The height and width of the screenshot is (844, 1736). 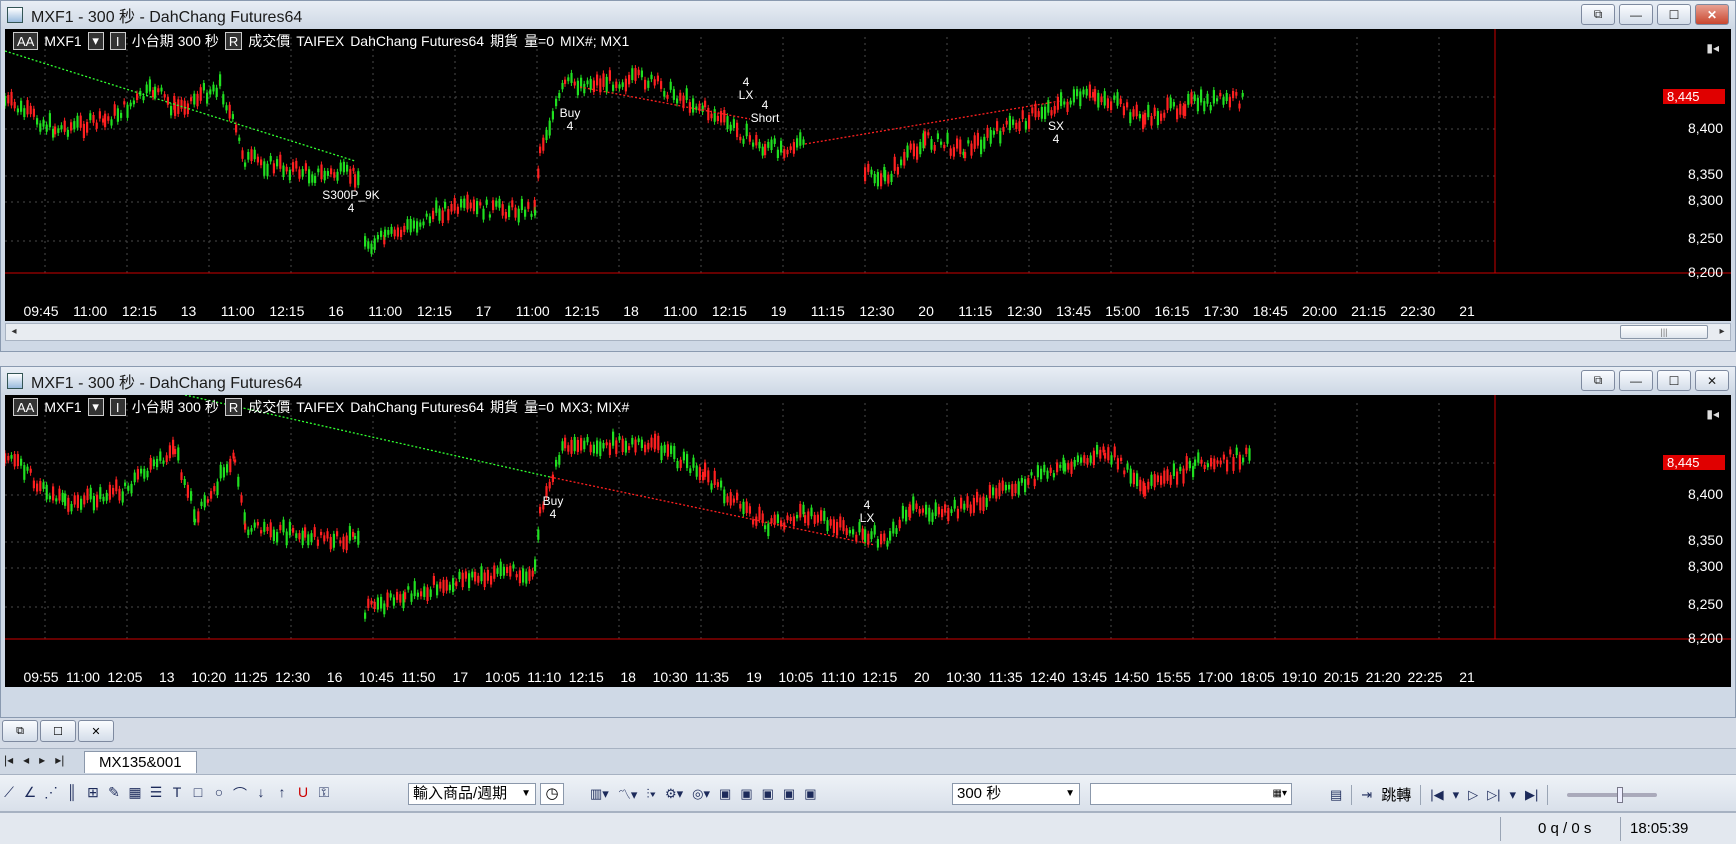 What do you see at coordinates (135, 794) in the screenshot?
I see `grid-icon: ▦` at bounding box center [135, 794].